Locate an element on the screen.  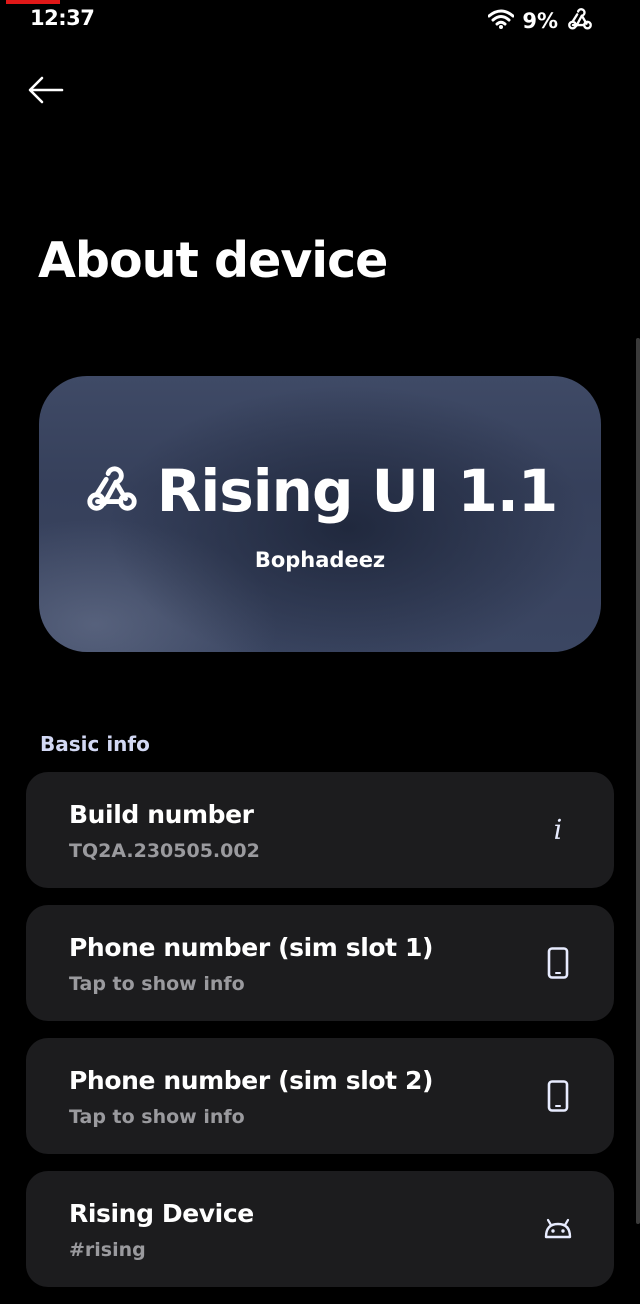
item-title: Build number is located at coordinates (161, 814).